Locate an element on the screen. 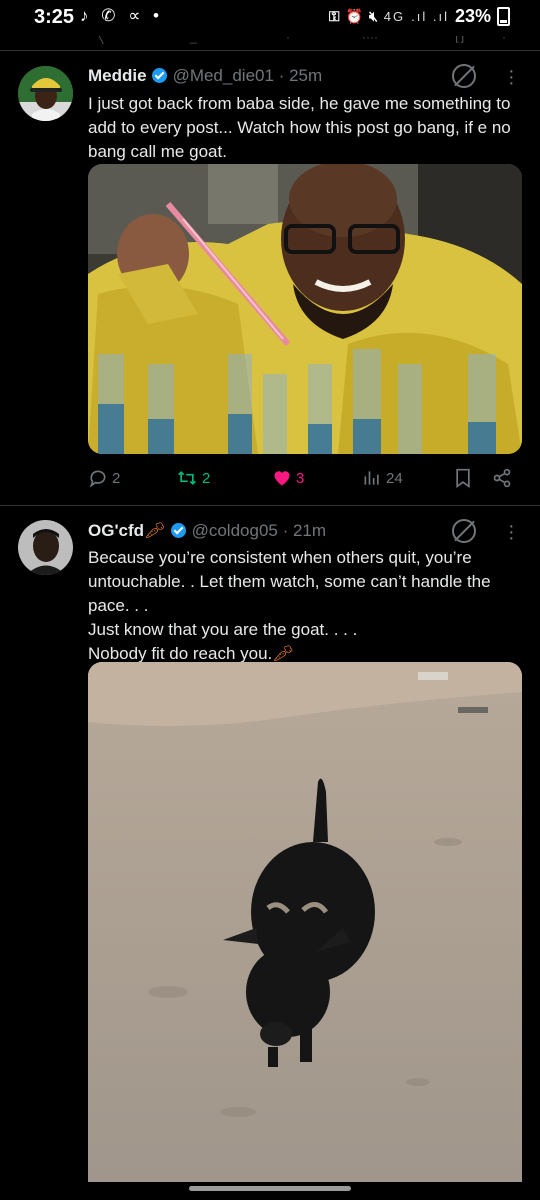  repost-button: 2 is located at coordinates (193, 478).